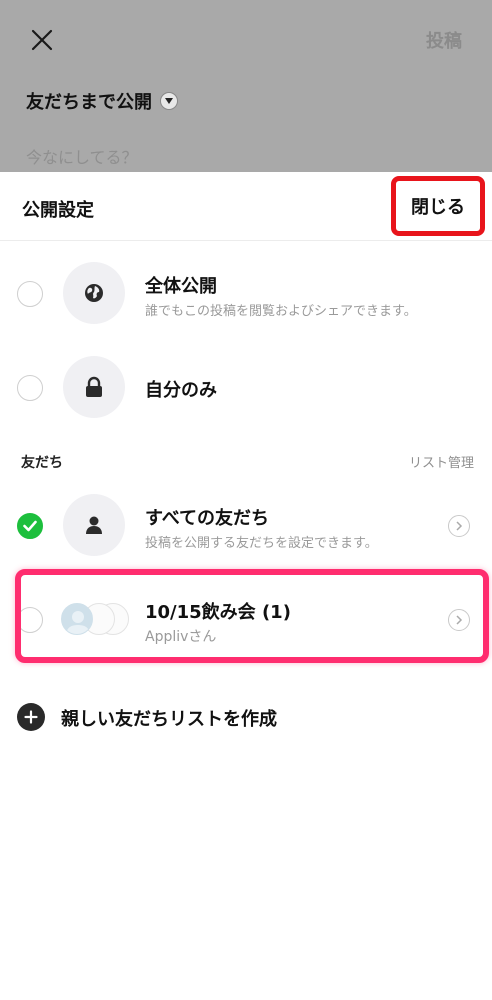  I want to click on manage-lists-link: リスト管理, so click(441, 461).